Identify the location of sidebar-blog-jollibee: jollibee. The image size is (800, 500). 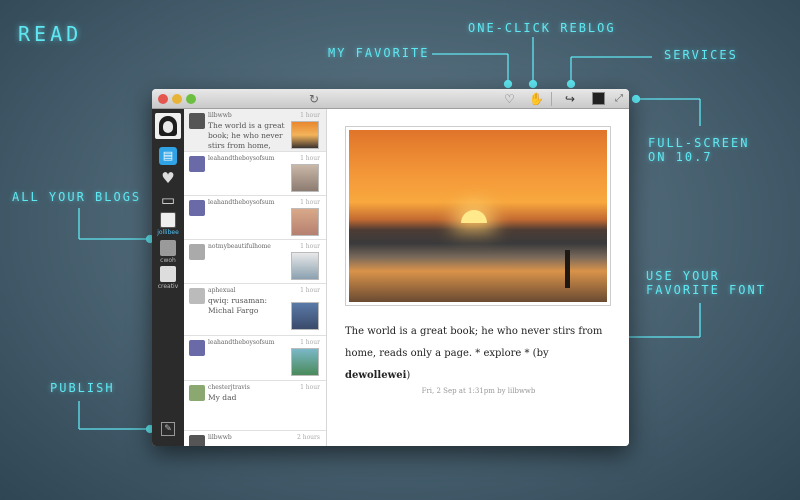
(168, 224).